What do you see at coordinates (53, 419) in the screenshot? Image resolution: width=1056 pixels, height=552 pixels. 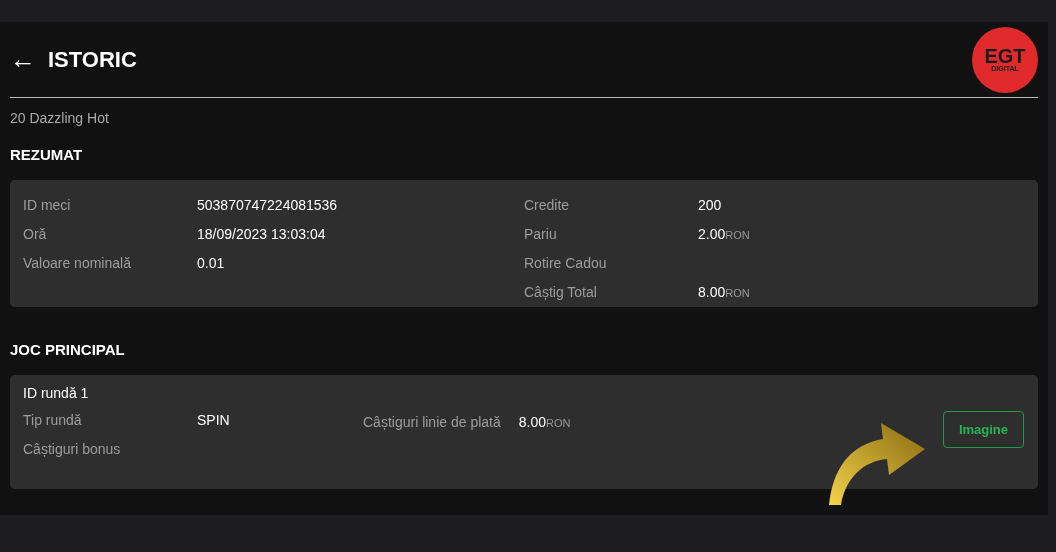 I see `field-label: Tip rundă` at bounding box center [53, 419].